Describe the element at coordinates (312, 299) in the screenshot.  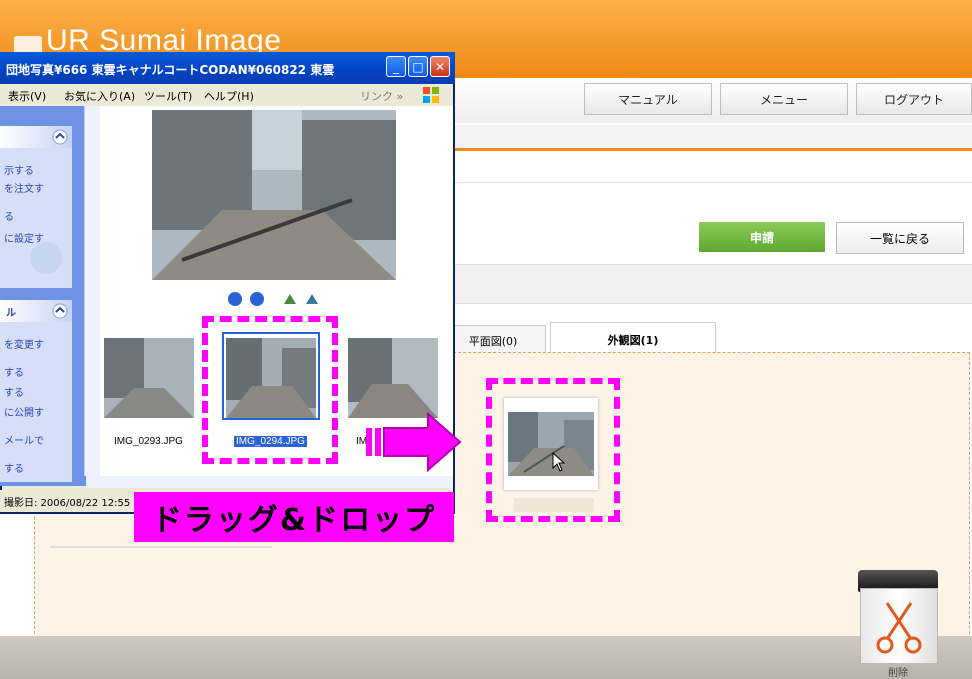
I see `rotate-right-icon` at that location.